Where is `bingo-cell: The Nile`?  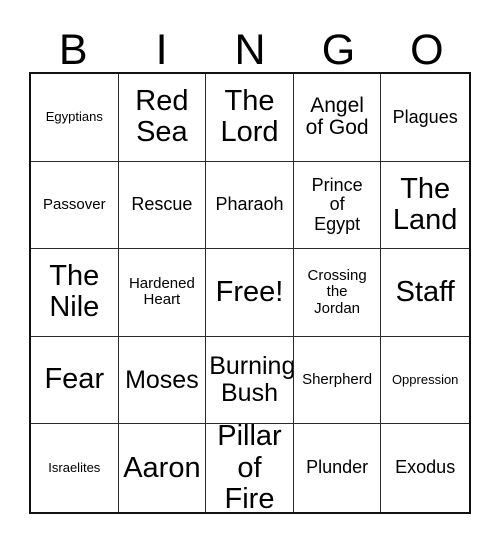 bingo-cell: The Nile is located at coordinates (75, 293).